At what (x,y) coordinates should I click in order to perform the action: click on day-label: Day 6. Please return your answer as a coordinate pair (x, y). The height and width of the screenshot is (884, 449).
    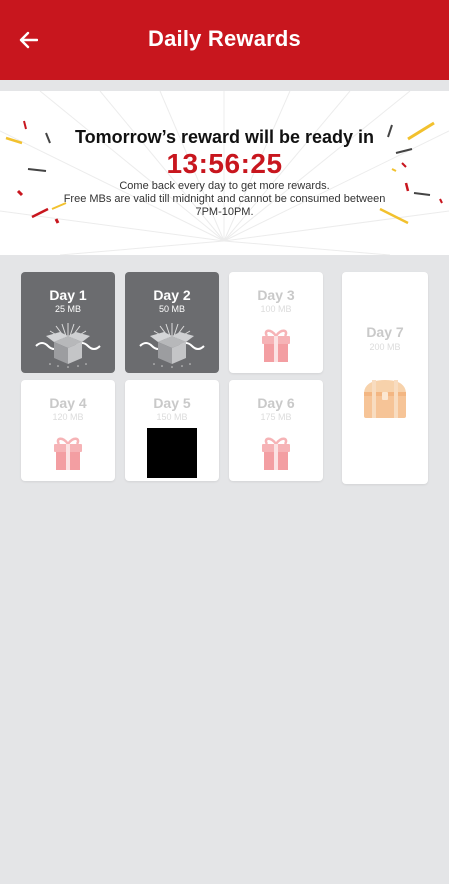
    Looking at the image, I should click on (276, 403).